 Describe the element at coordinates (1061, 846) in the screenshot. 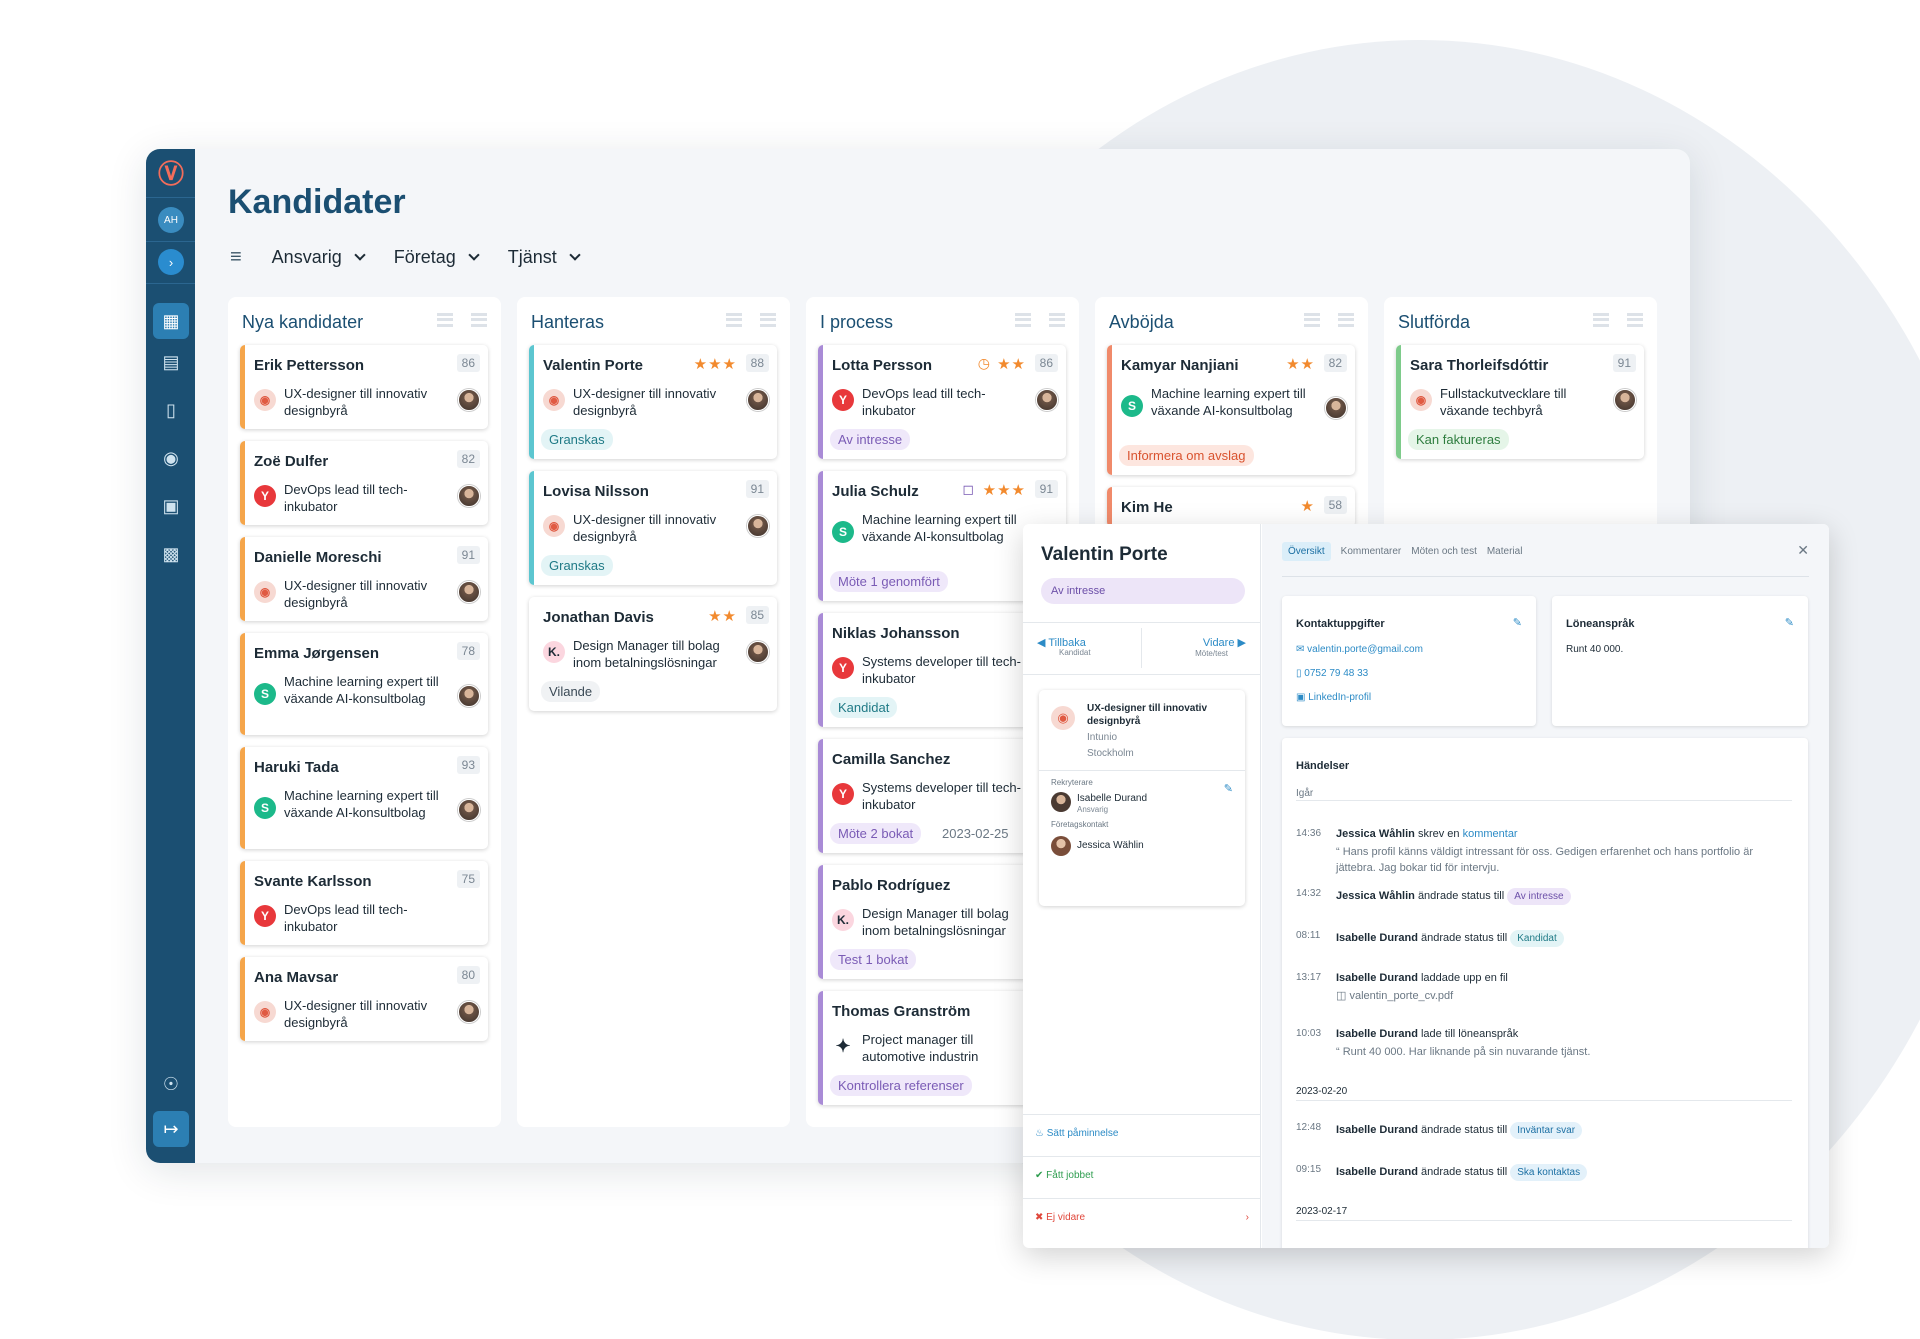

I see `avatar` at that location.